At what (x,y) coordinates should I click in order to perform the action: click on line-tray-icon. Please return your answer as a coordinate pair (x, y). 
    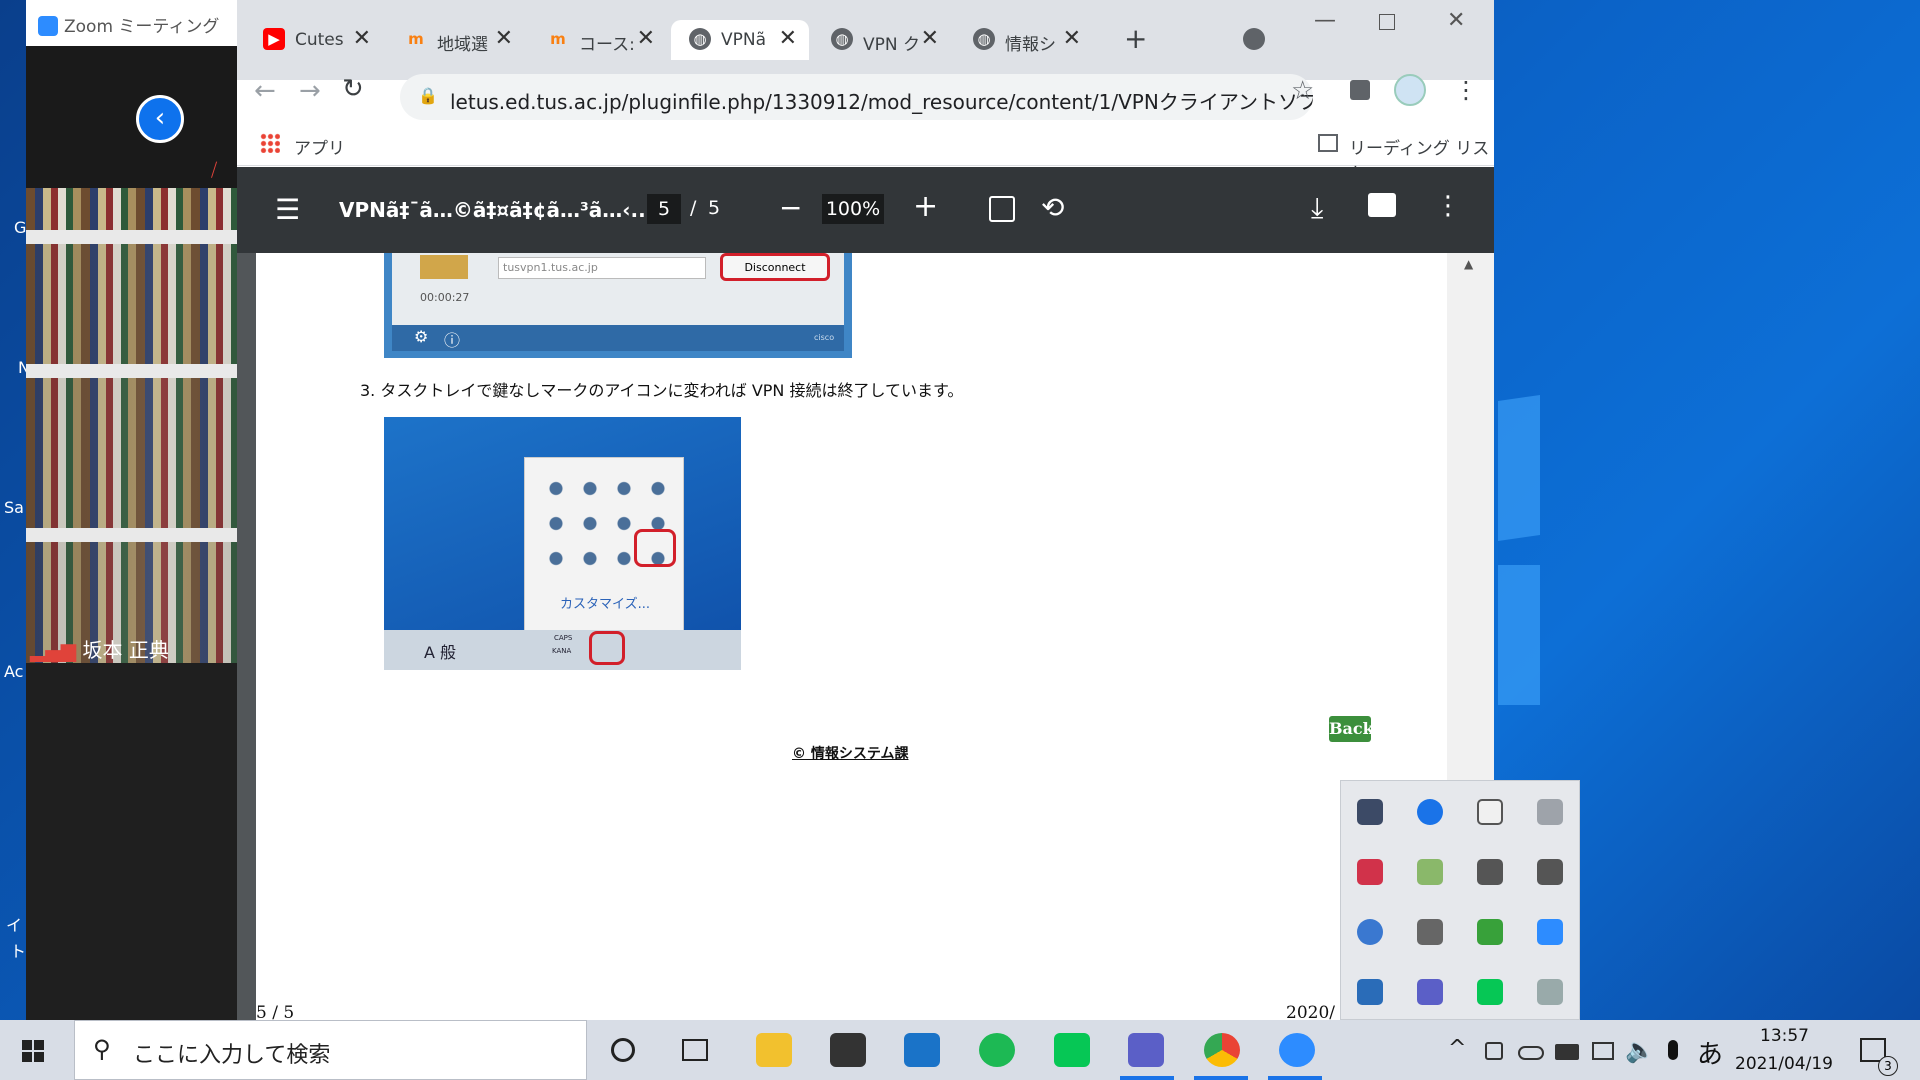
    Looking at the image, I should click on (1490, 992).